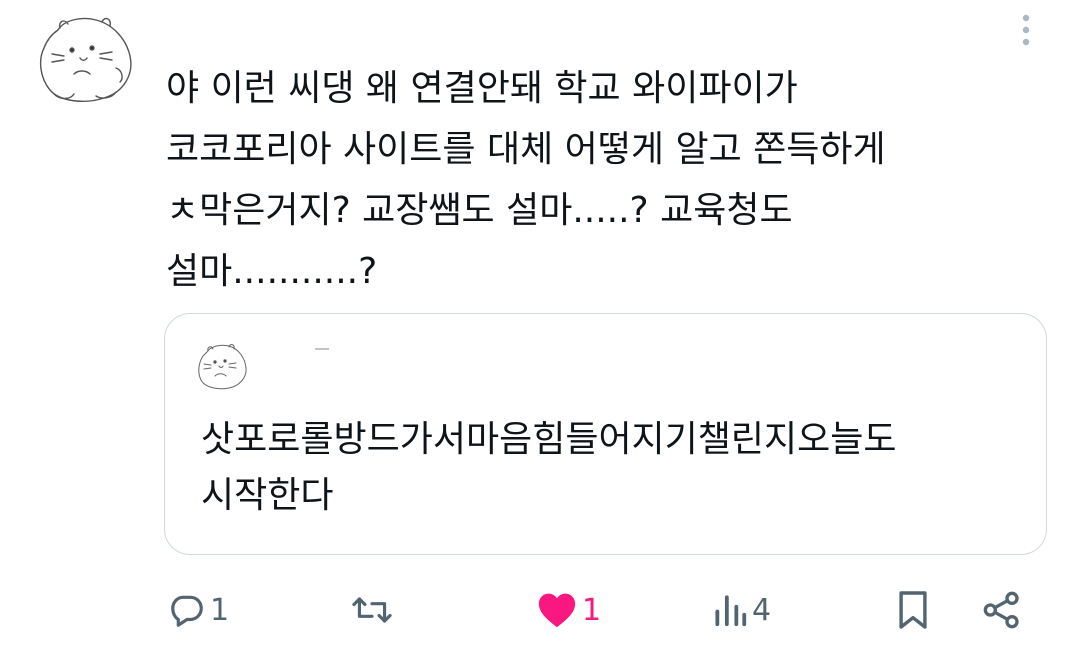 This screenshot has width=1080, height=652. Describe the element at coordinates (322, 349) in the screenshot. I see `quoted-author-name-placeholder` at that location.